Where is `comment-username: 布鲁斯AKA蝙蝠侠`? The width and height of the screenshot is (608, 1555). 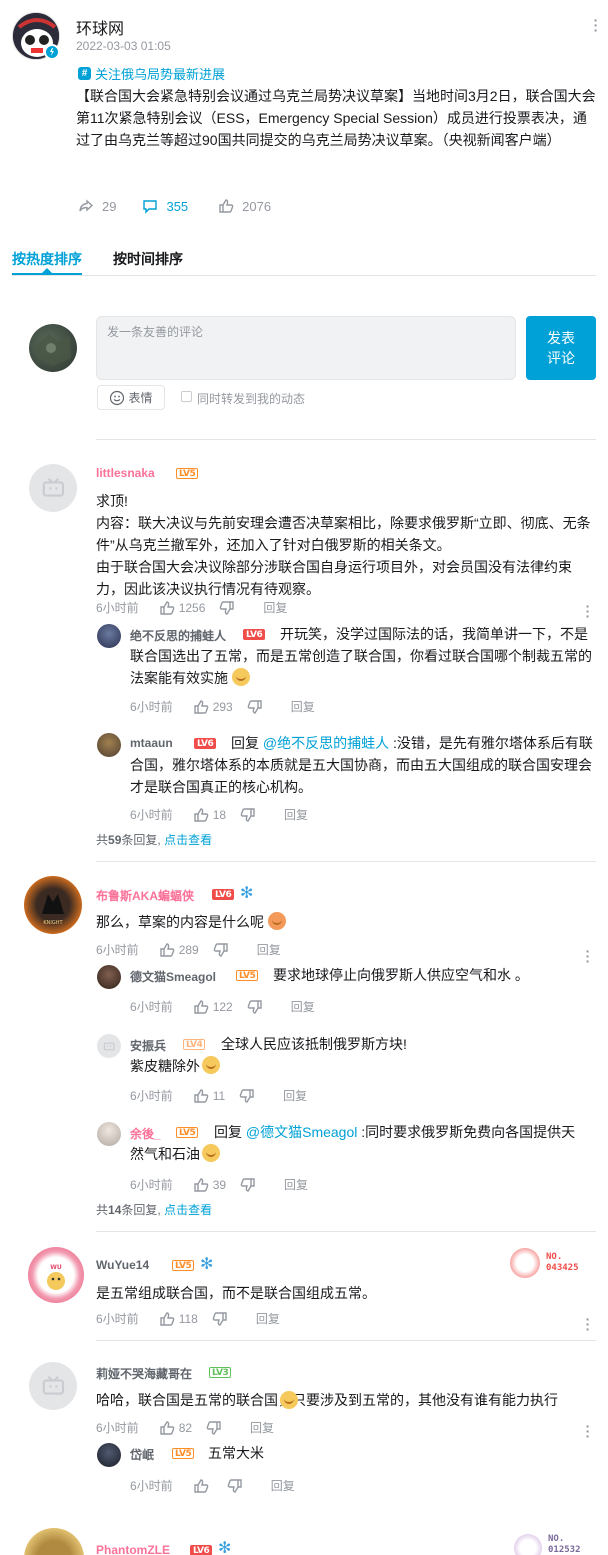
comment-username: 布鲁斯AKA蝙蝠侠 is located at coordinates (145, 895).